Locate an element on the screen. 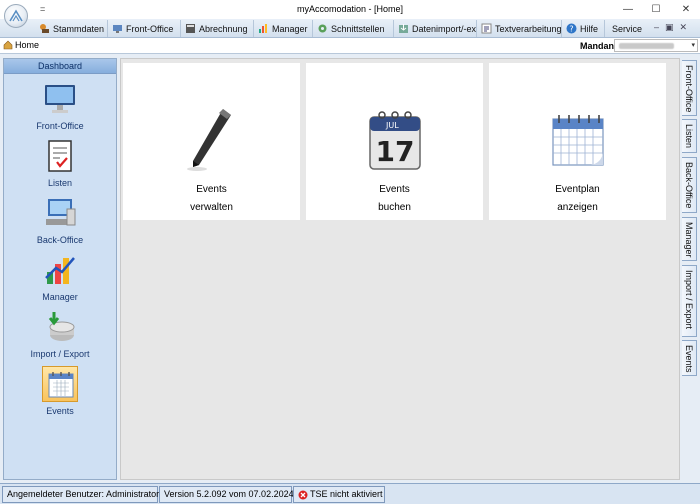 Image resolution: width=700 pixels, height=504 pixels. side-tab-events: Events is located at coordinates (689, 358).